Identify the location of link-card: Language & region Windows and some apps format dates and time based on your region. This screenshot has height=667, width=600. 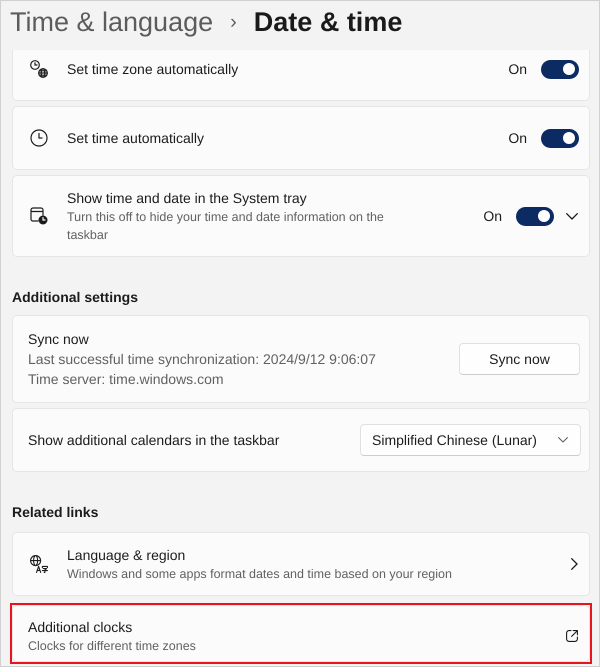
(301, 564).